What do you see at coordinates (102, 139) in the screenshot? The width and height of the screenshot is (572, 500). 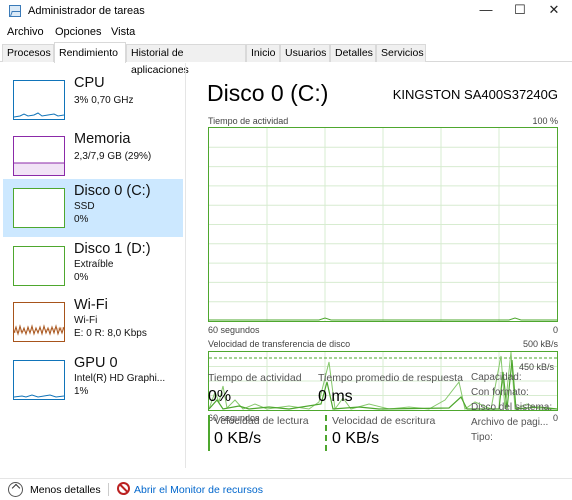 I see `sidebar-item-title: Memoria` at bounding box center [102, 139].